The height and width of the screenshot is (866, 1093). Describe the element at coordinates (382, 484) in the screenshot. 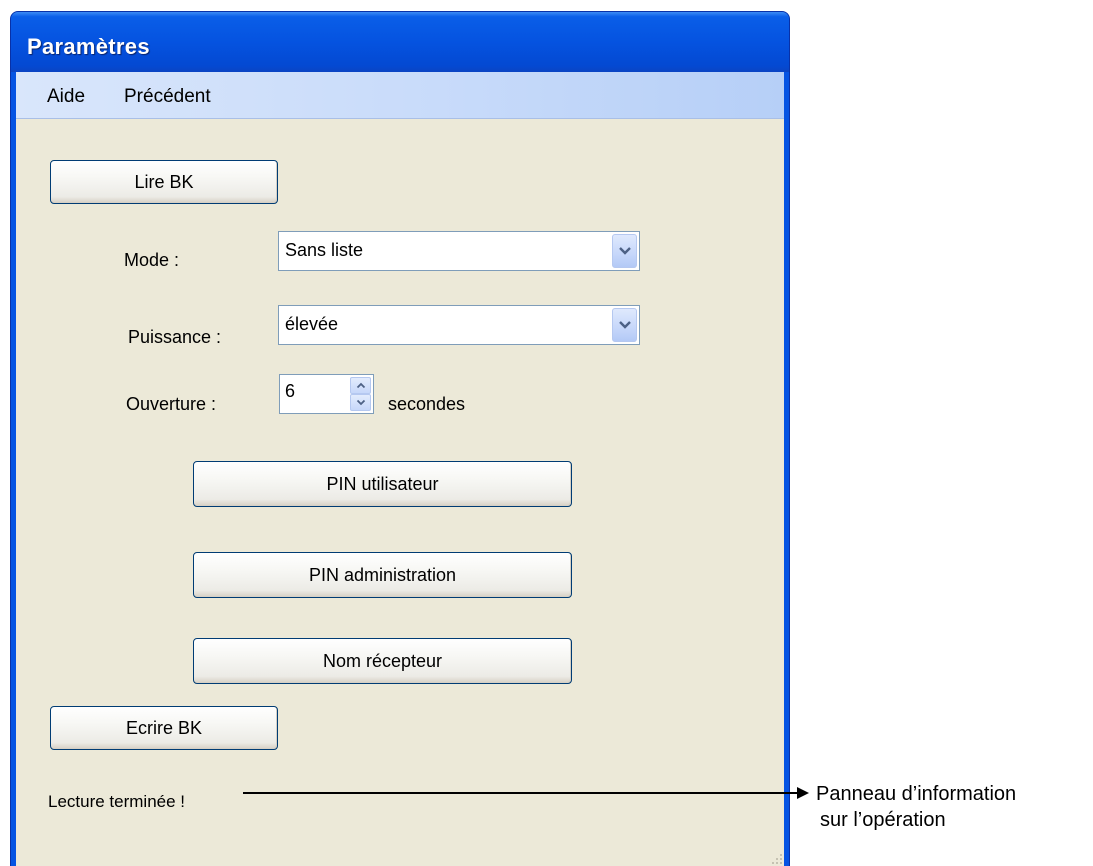

I see `pin-user-button: PIN utilisateur` at that location.